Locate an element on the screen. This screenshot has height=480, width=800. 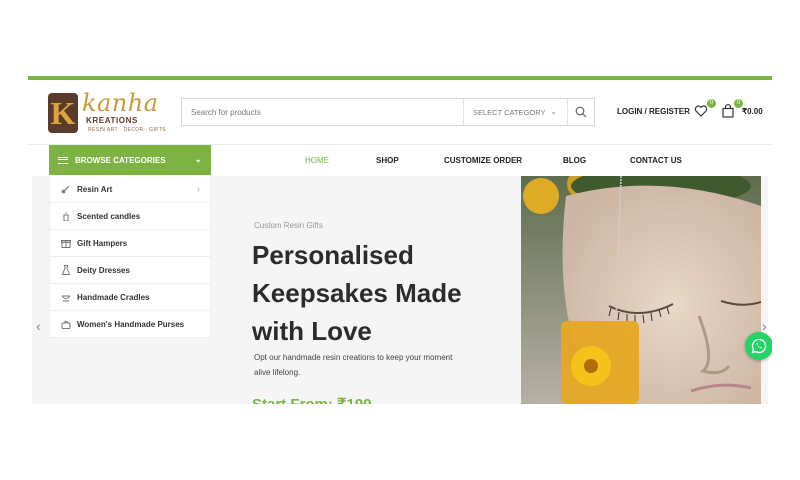
category-item-resin-art: Resin Art › is located at coordinates (130, 189).